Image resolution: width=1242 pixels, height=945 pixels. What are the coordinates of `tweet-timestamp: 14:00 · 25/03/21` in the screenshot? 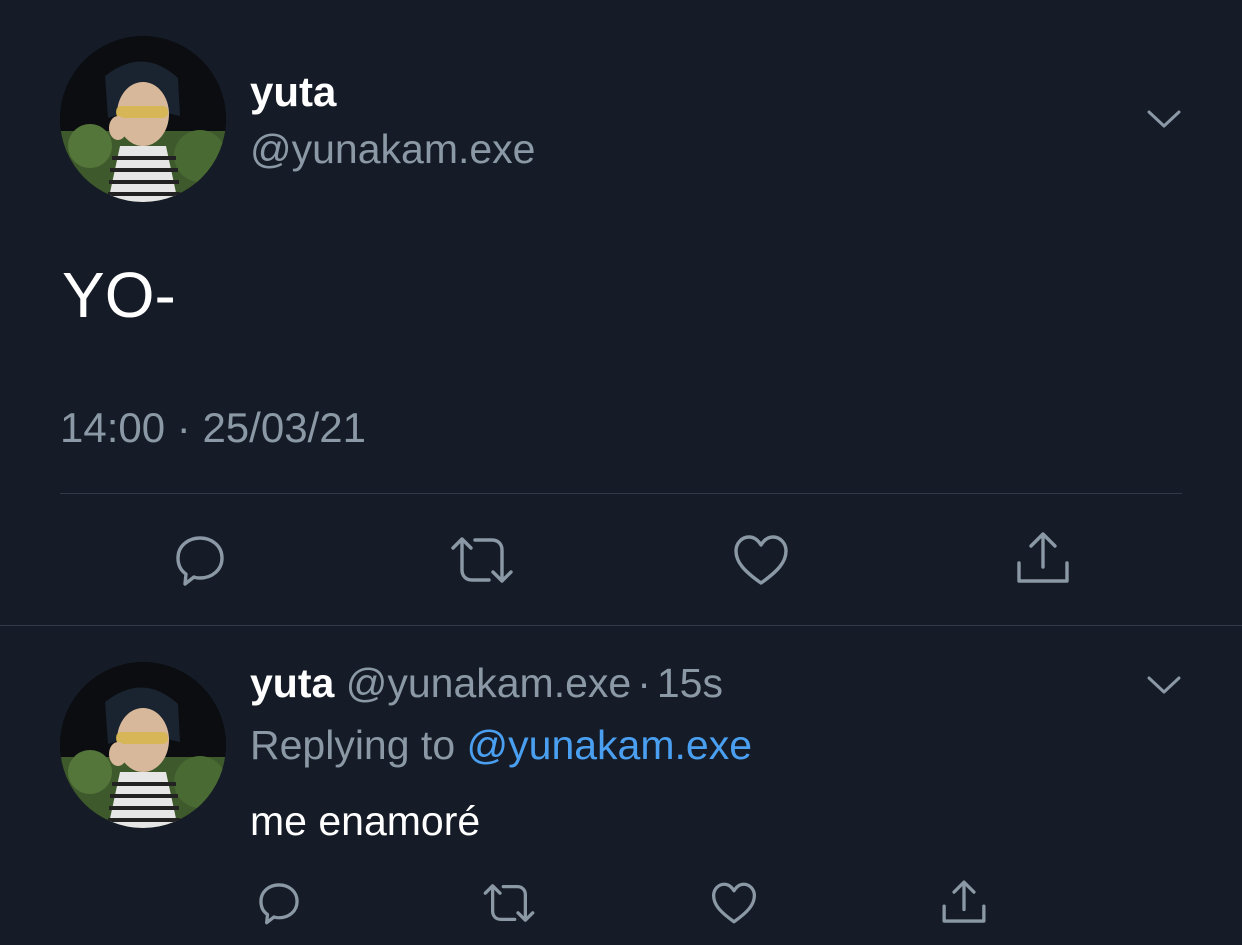 It's located at (213, 428).